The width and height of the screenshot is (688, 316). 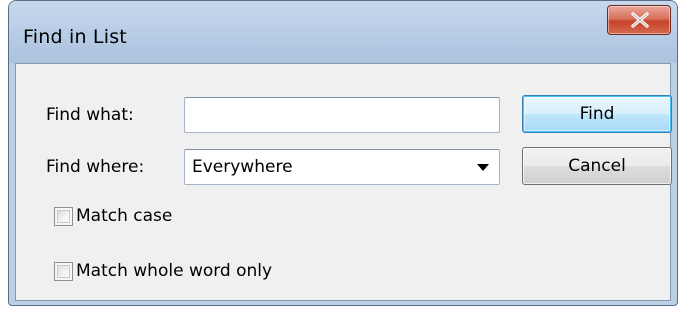 I want to click on cancel-button: Cancel, so click(x=597, y=166).